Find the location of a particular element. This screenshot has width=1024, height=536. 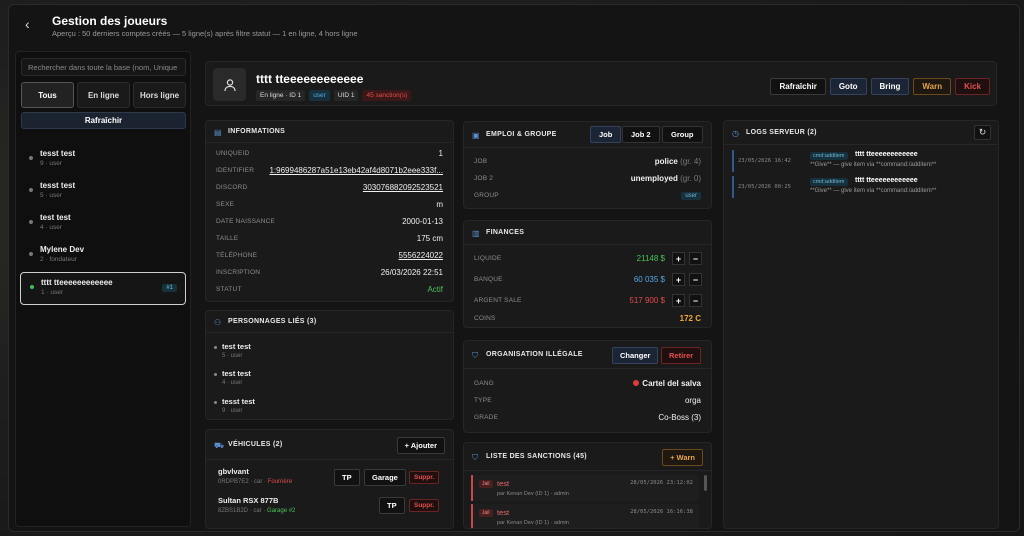

gang-name: Cartel del salva is located at coordinates (671, 383).